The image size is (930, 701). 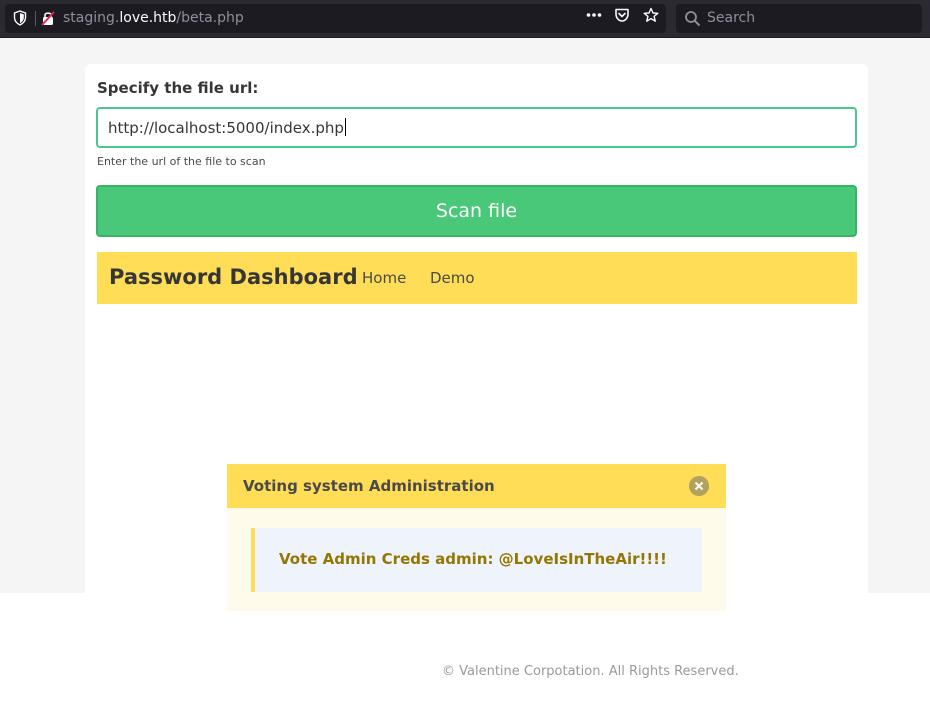 I want to click on text-caret, so click(x=345, y=127).